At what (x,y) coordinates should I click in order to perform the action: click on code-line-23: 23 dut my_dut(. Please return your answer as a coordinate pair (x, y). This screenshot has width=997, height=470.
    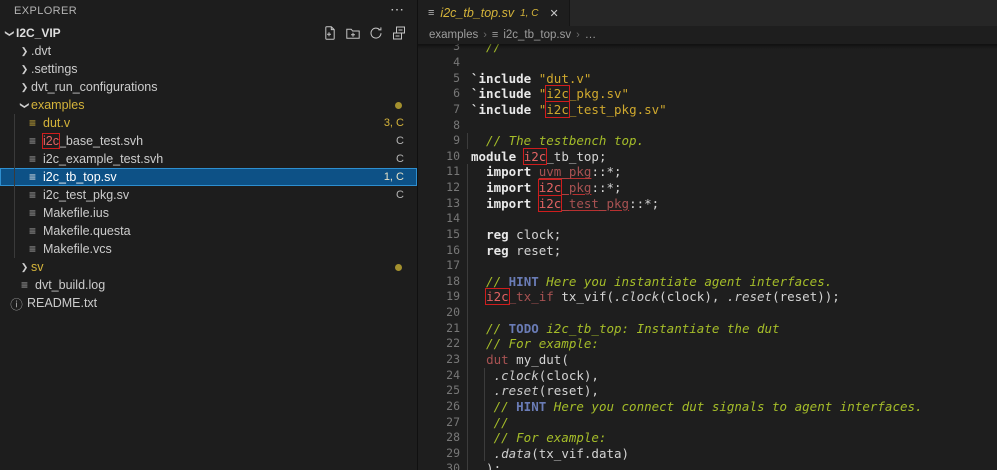
    Looking at the image, I should click on (707, 360).